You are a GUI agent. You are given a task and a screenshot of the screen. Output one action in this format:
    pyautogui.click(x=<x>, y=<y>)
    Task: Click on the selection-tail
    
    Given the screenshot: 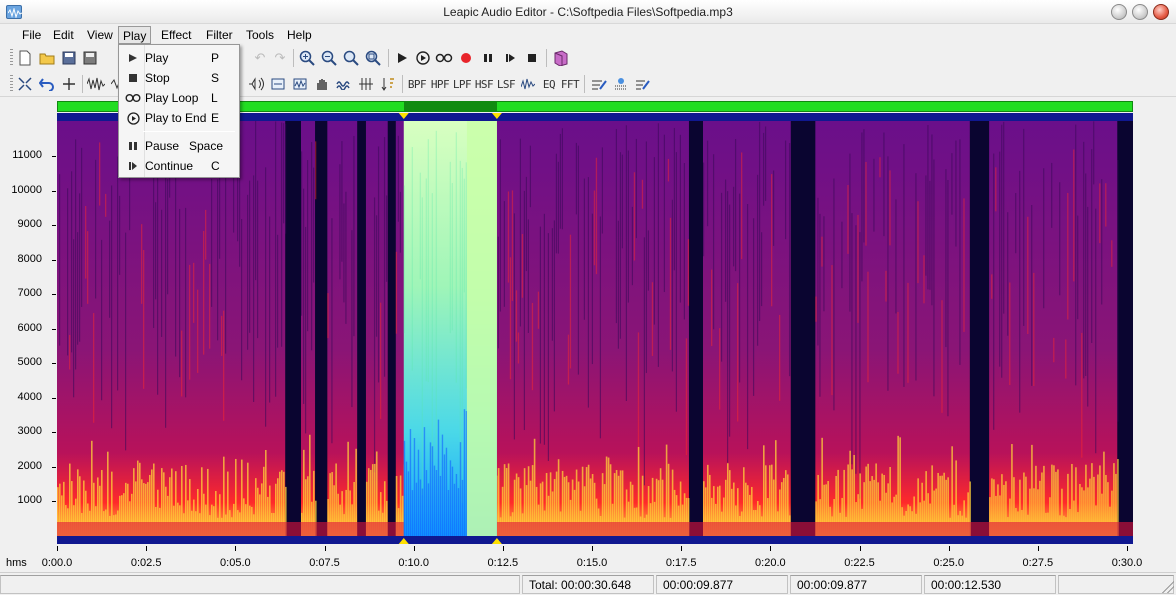 What is the action you would take?
    pyautogui.click(x=481, y=328)
    